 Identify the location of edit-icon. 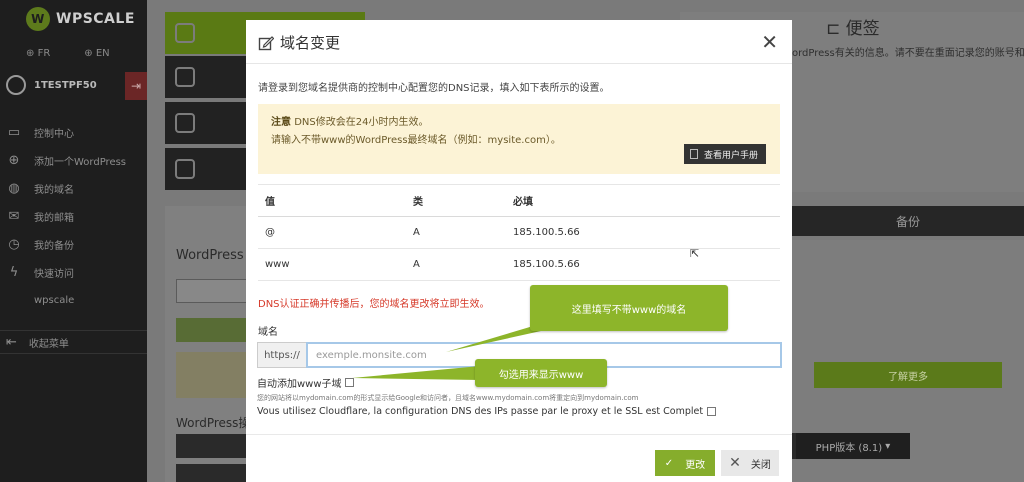
(266, 42).